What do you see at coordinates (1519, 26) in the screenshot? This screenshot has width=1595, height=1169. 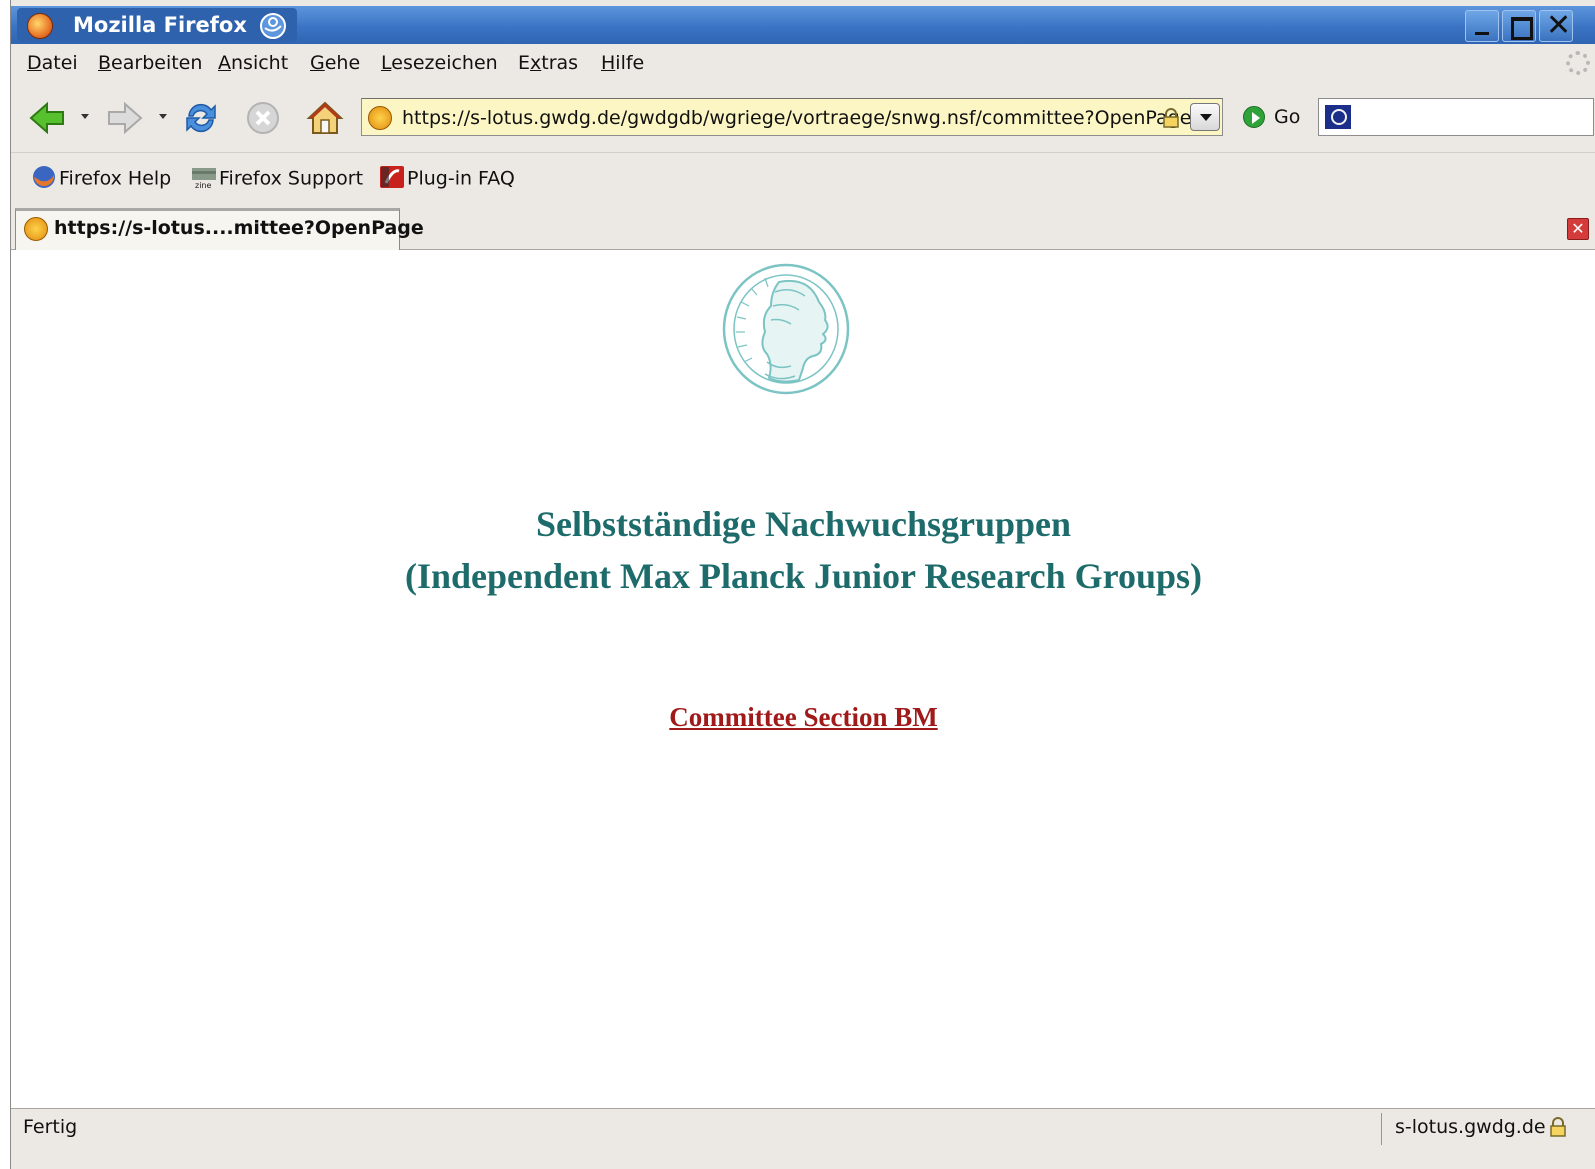 I see `maximize-button` at bounding box center [1519, 26].